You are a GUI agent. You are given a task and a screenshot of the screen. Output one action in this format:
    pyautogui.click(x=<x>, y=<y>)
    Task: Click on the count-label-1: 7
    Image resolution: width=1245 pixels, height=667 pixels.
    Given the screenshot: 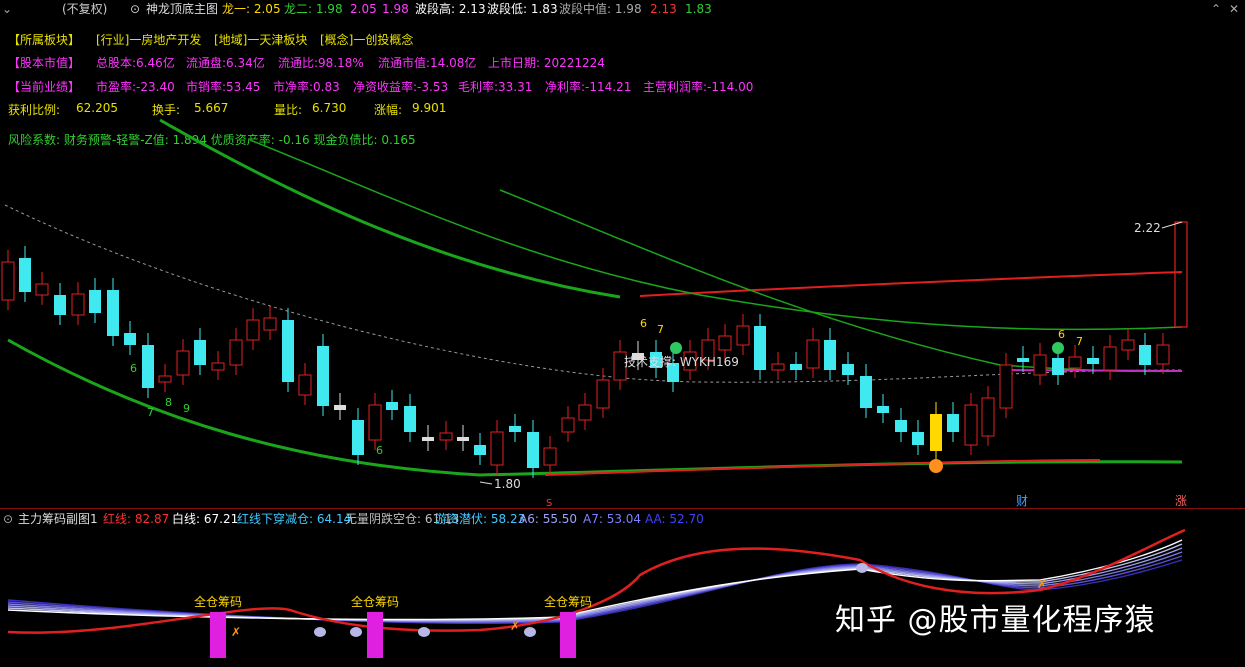 What is the action you would take?
    pyautogui.click(x=150, y=412)
    